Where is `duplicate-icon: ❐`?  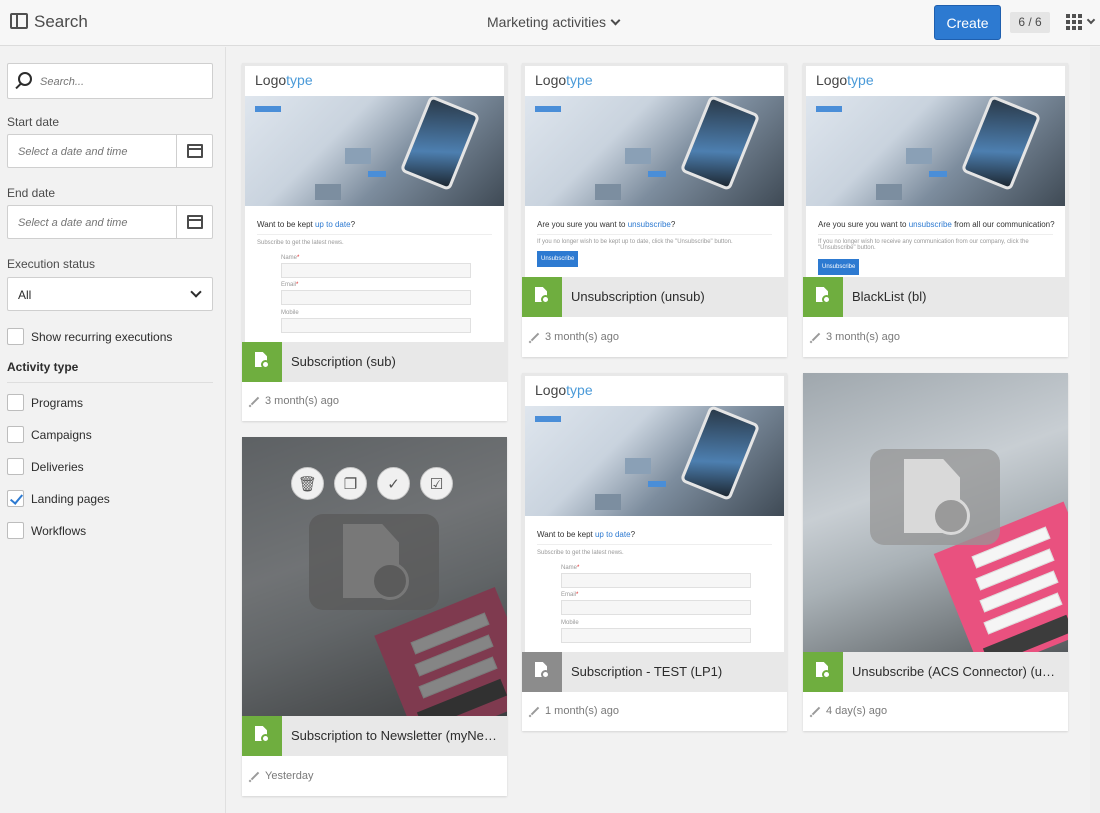 duplicate-icon: ❐ is located at coordinates (350, 483).